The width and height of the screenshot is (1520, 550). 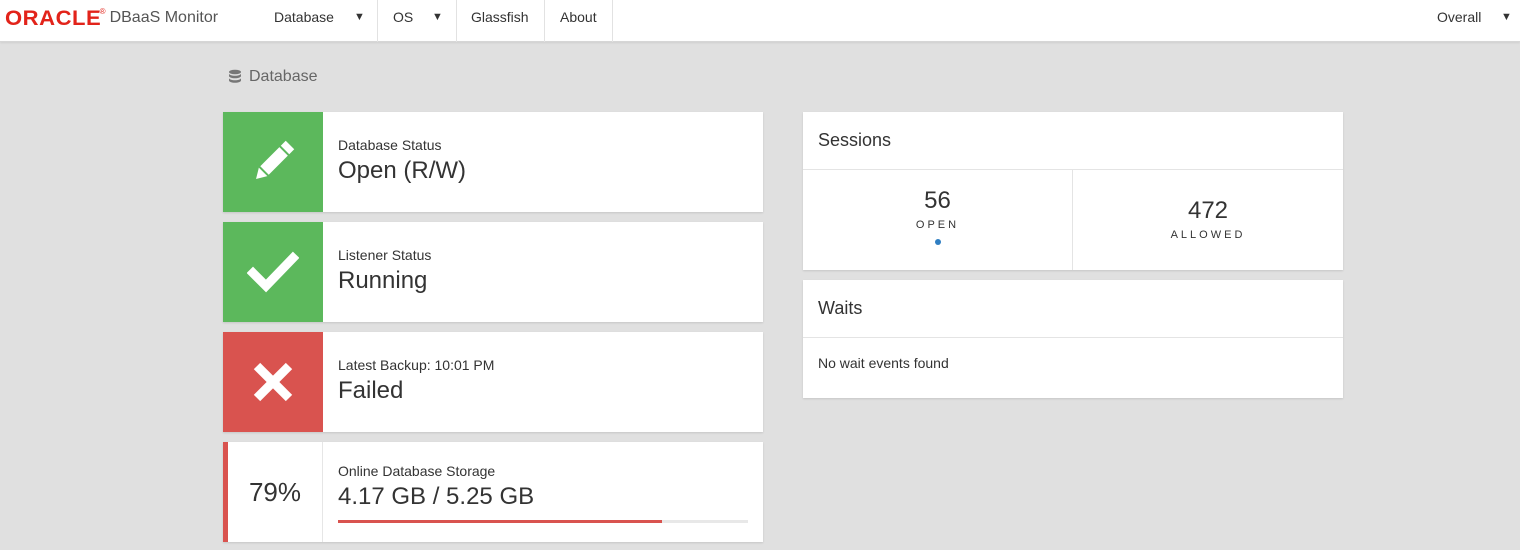 I want to click on check-icon, so click(x=273, y=272).